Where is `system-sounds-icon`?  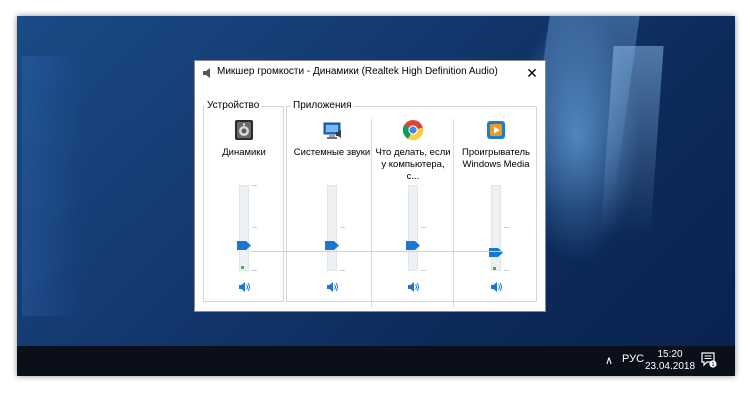 system-sounds-icon is located at coordinates (332, 130).